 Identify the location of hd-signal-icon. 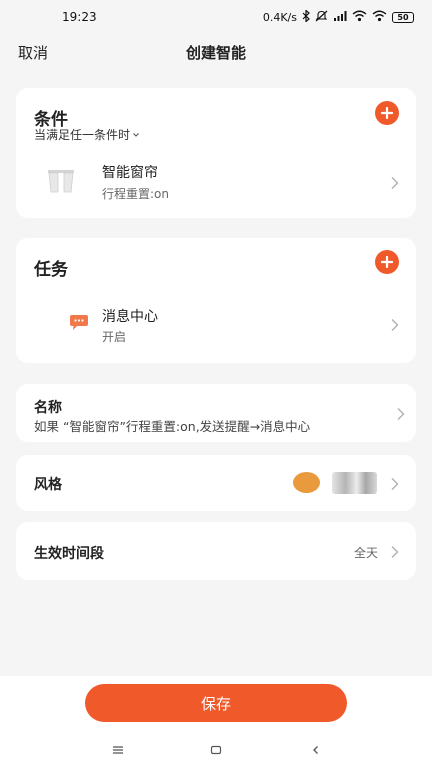
(340, 17).